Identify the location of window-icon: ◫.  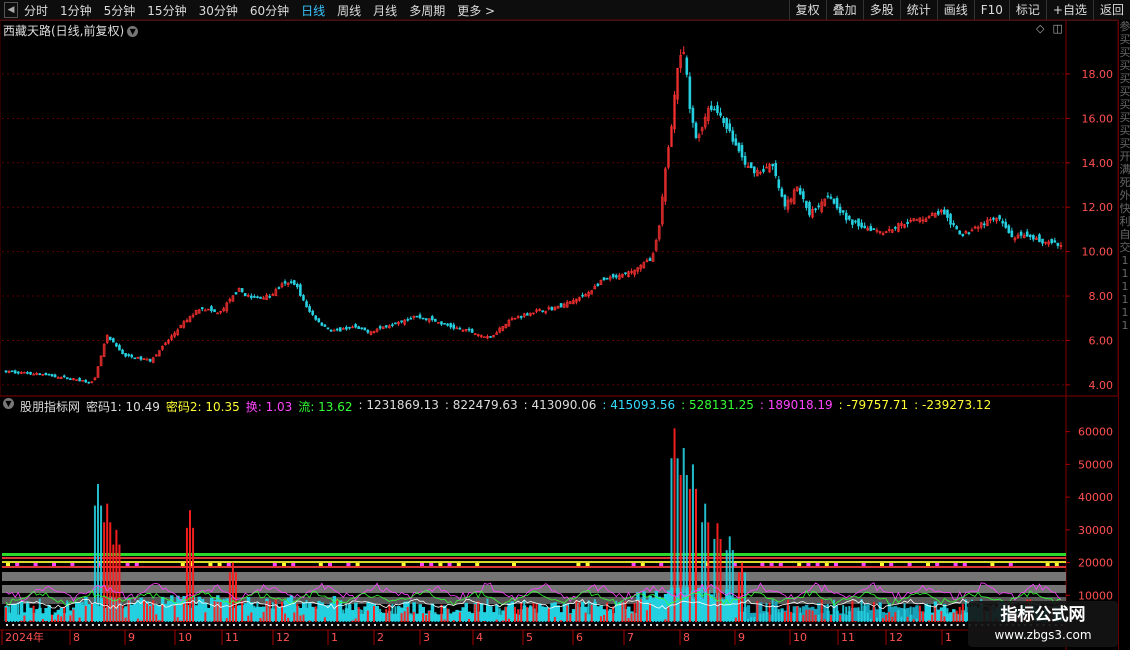
(1057, 28).